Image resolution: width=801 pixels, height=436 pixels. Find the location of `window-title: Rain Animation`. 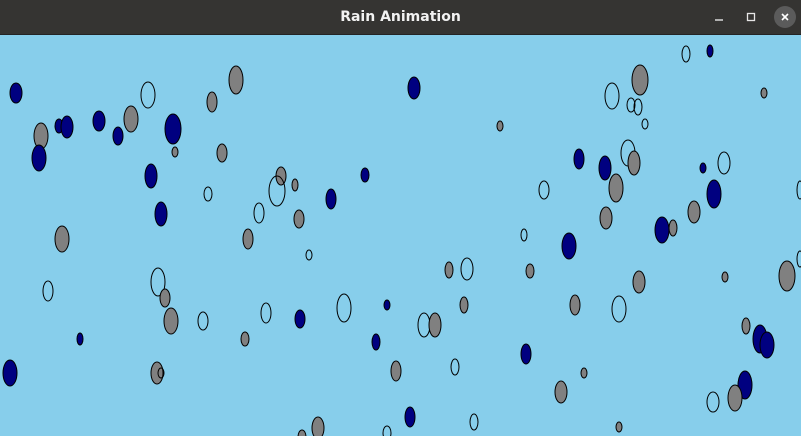

window-title: Rain Animation is located at coordinates (400, 17).